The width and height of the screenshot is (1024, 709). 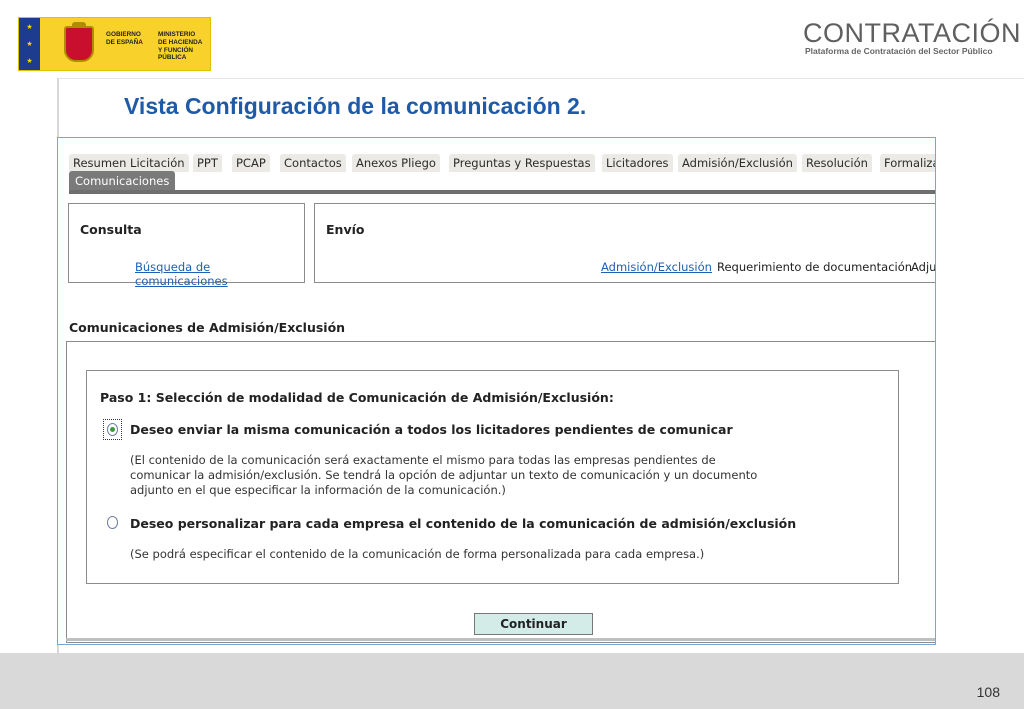 I want to click on tab-anexos-pliego: Anexos Pliego, so click(x=396, y=163).